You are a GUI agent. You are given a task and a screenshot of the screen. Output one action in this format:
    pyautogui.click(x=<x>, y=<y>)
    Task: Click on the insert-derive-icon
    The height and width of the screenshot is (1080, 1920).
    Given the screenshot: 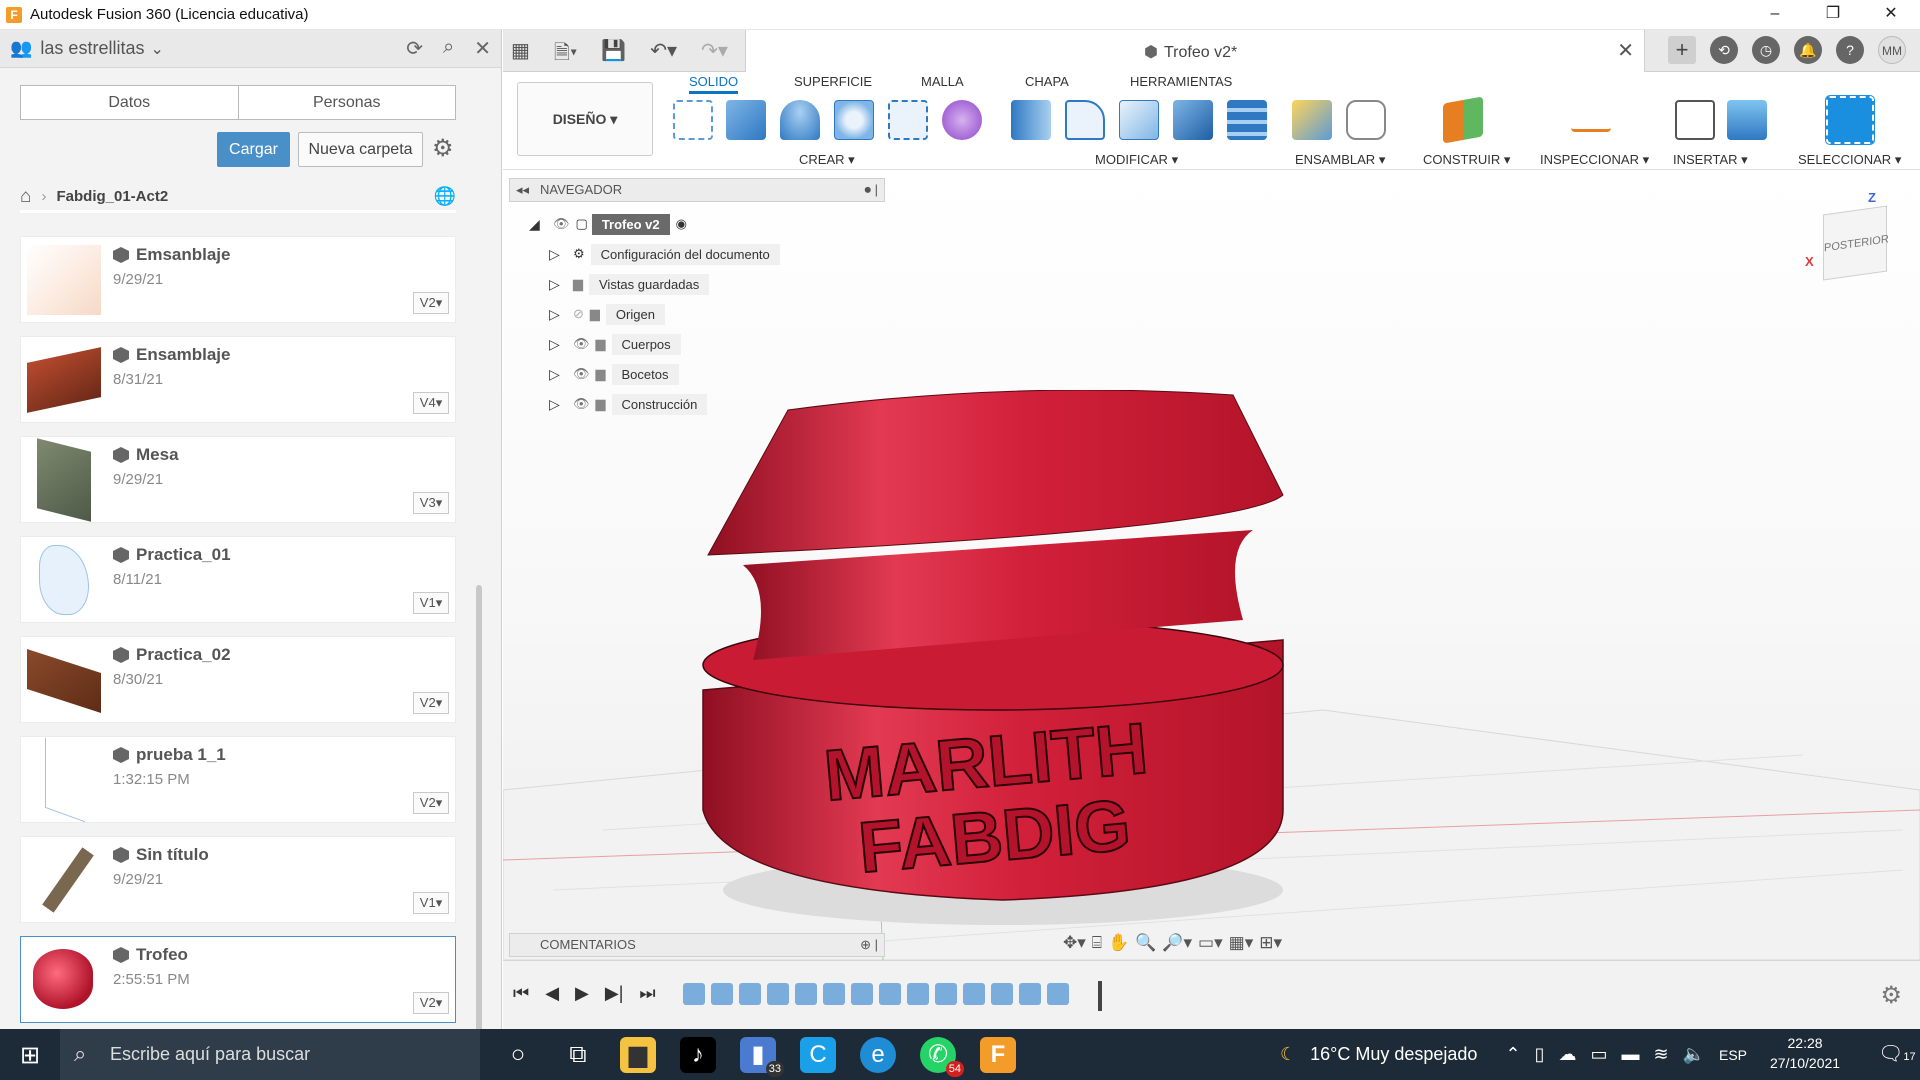 What is the action you would take?
    pyautogui.click(x=1695, y=120)
    